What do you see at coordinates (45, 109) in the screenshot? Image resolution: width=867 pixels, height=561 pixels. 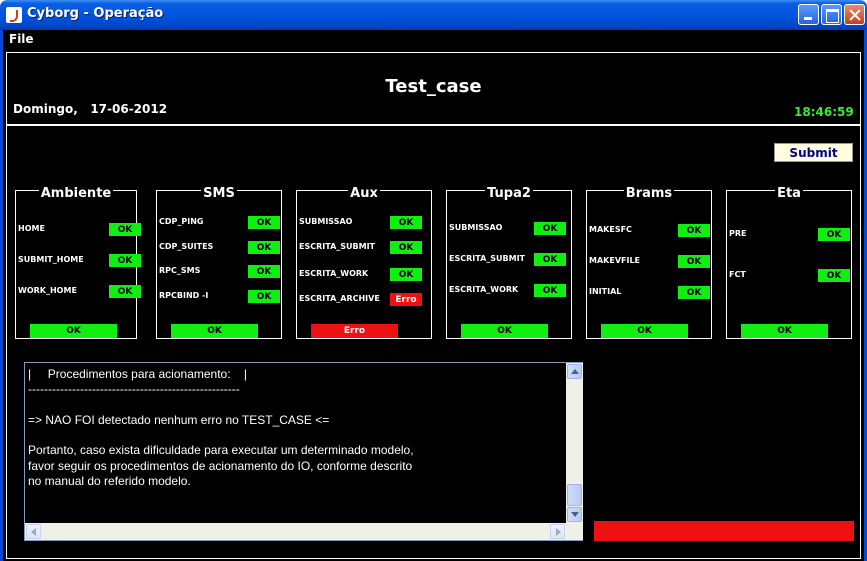 I see `day-label: Domingo,` at bounding box center [45, 109].